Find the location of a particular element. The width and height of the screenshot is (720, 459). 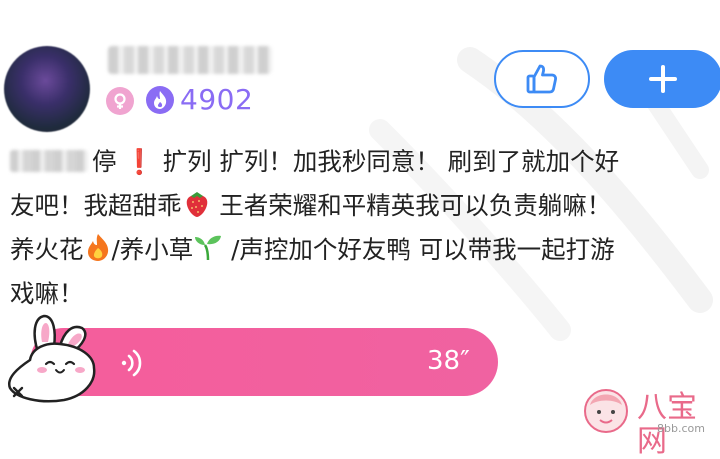

female-icon is located at coordinates (120, 101).